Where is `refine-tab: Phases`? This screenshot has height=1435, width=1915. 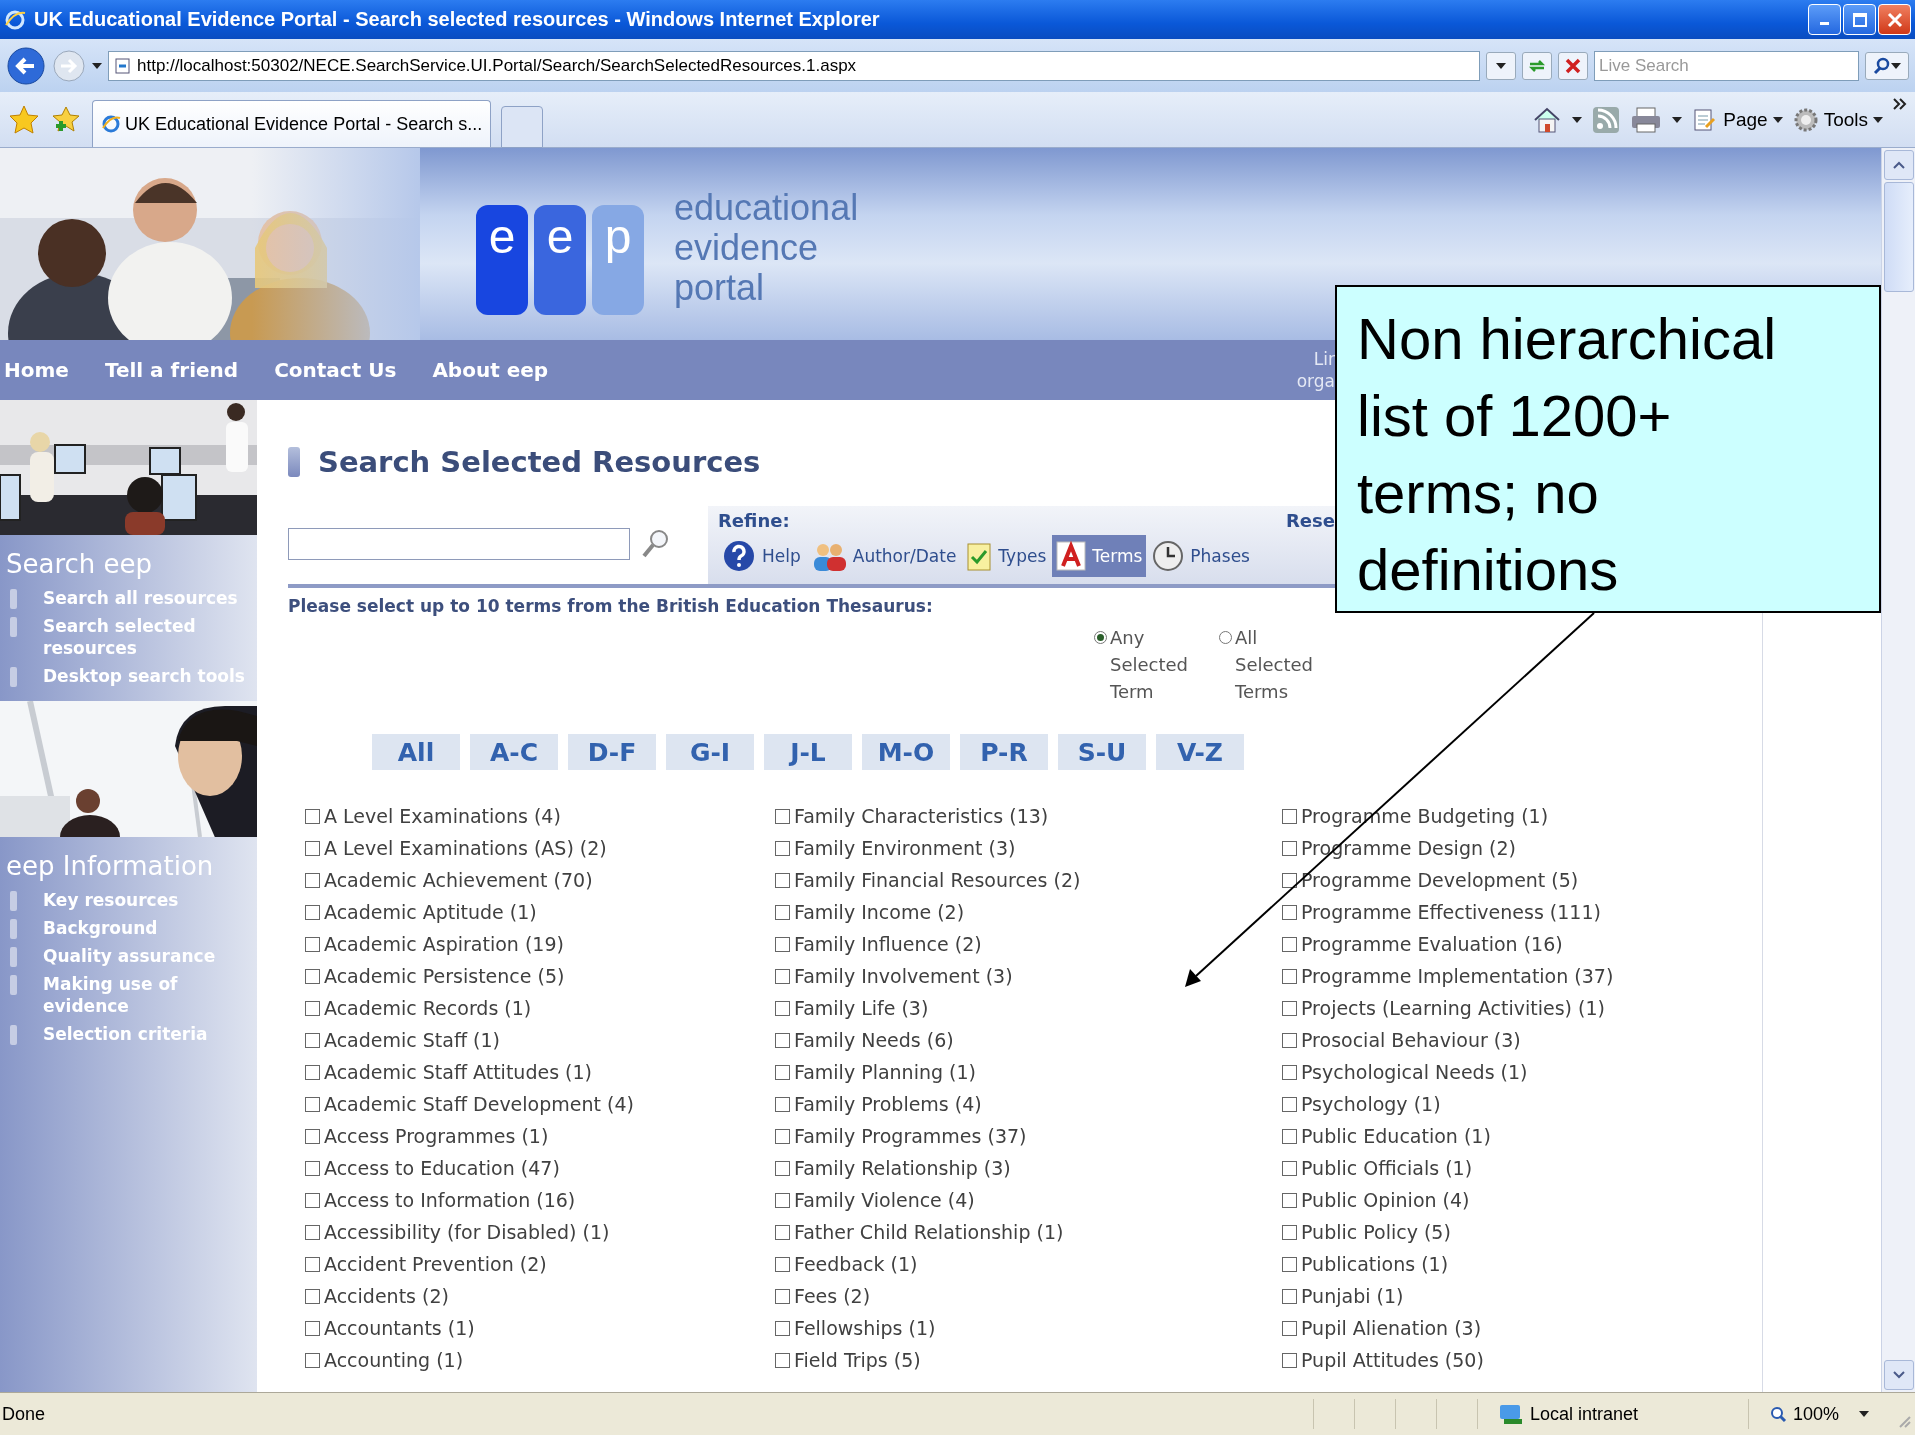
refine-tab: Phases is located at coordinates (1201, 556).